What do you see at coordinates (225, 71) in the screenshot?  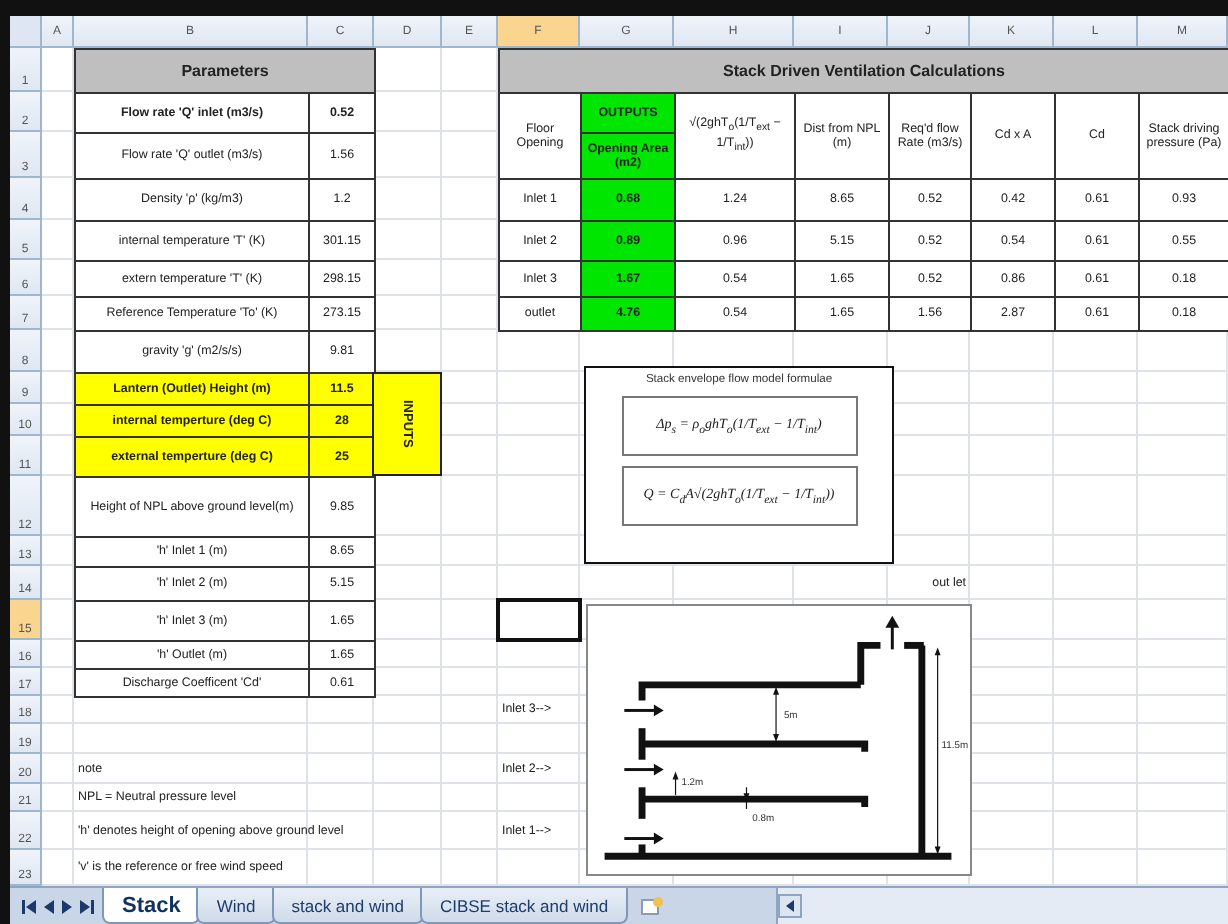 I see `parameters-title: Parameters` at bounding box center [225, 71].